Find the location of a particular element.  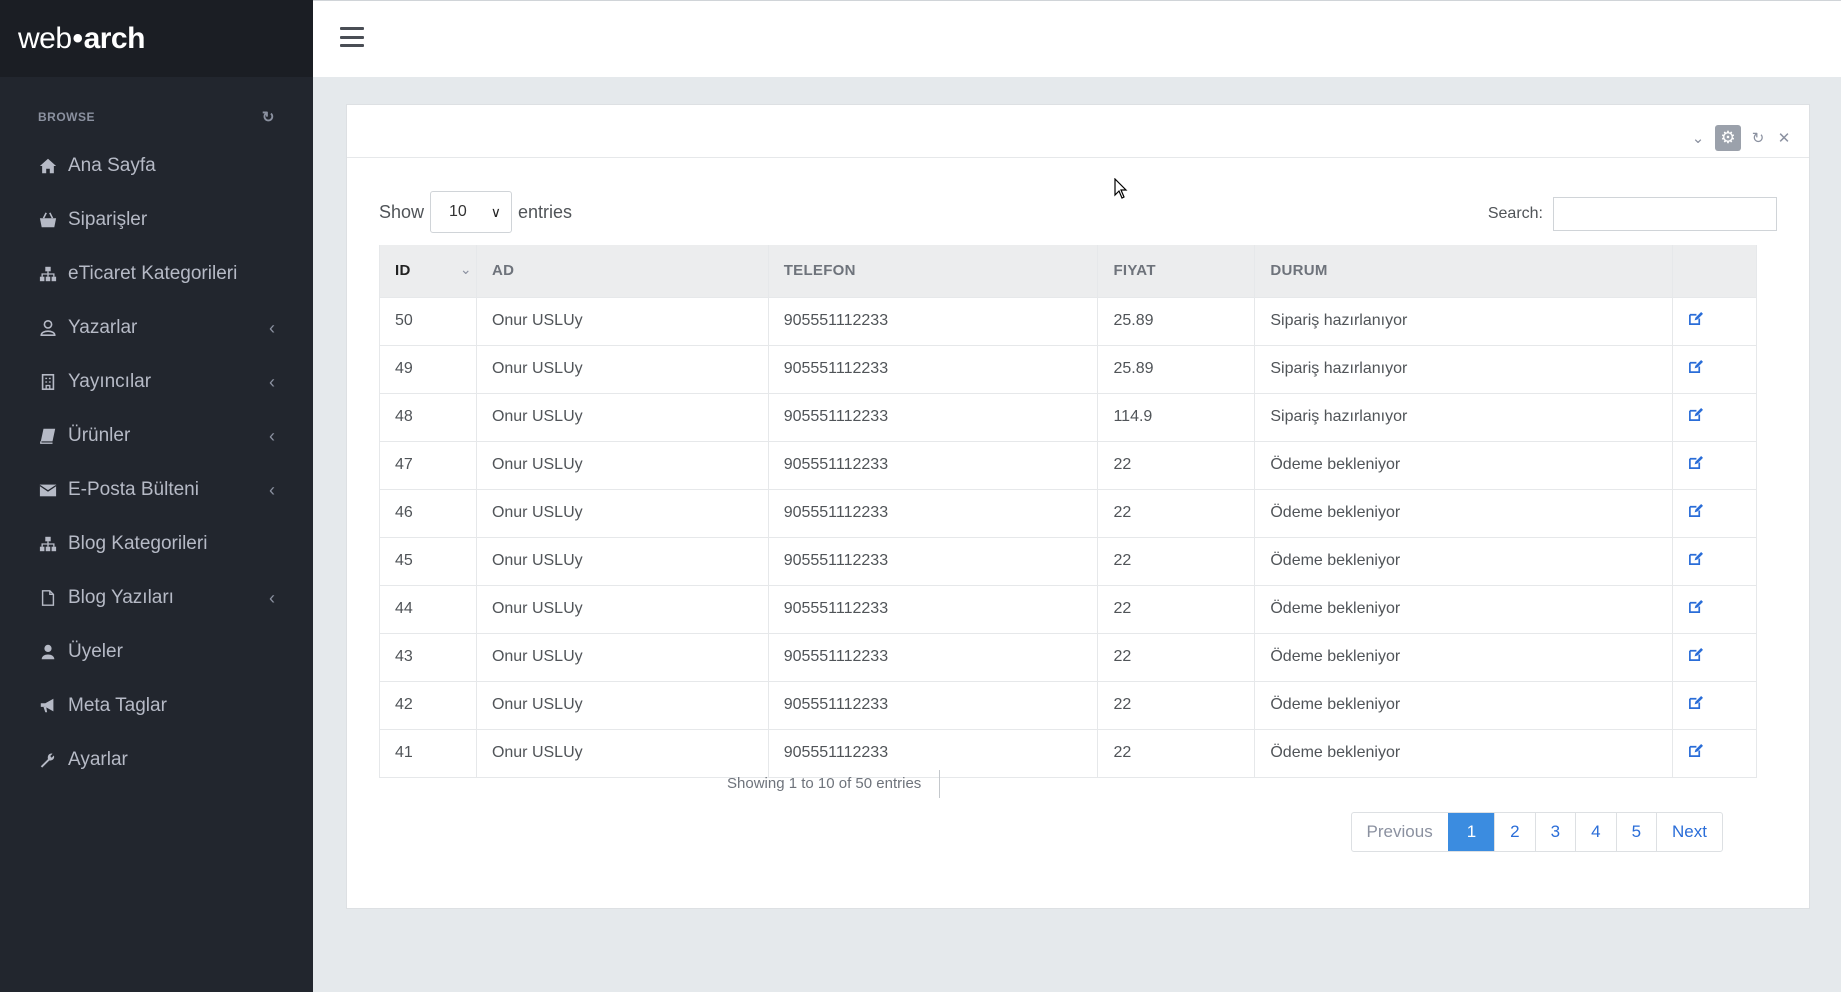

page-size-select: 10 ∨ is located at coordinates (471, 212).